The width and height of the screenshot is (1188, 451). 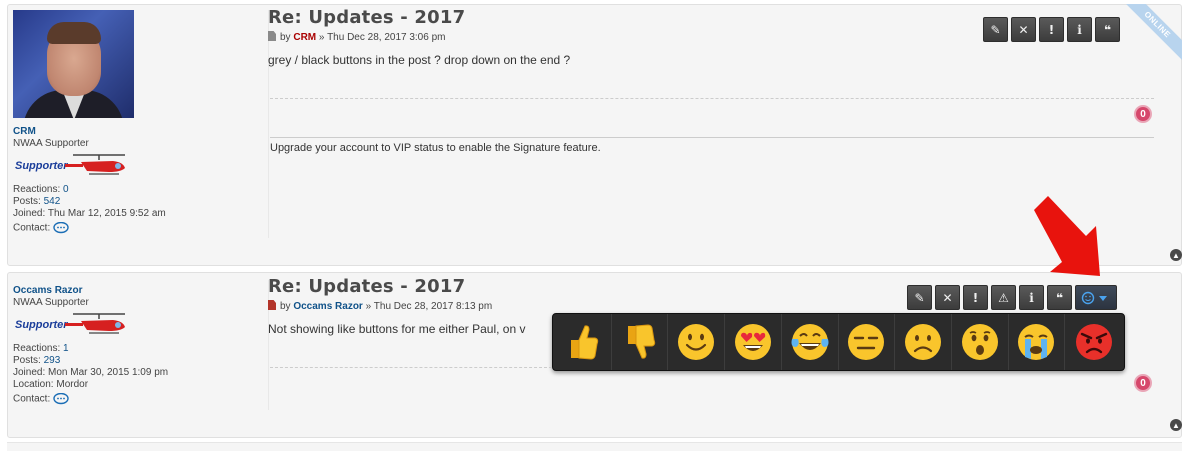 What do you see at coordinates (429, 306) in the screenshot?
I see `post-date: » Thu Dec 28, 2017 8:13 pm` at bounding box center [429, 306].